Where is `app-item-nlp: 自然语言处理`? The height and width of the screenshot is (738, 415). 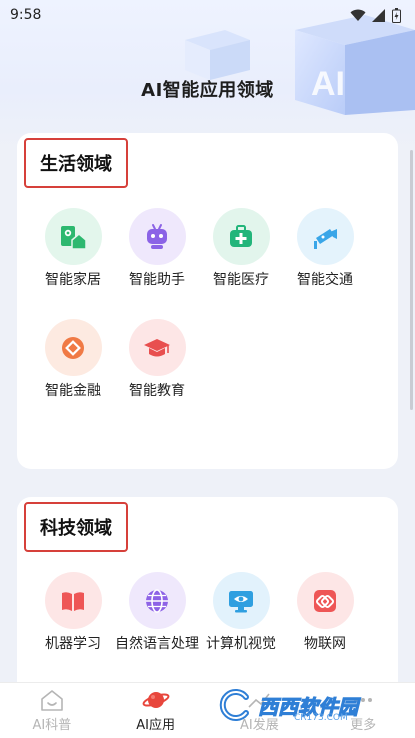
app-item-nlp: 自然语言处理 is located at coordinates (157, 612).